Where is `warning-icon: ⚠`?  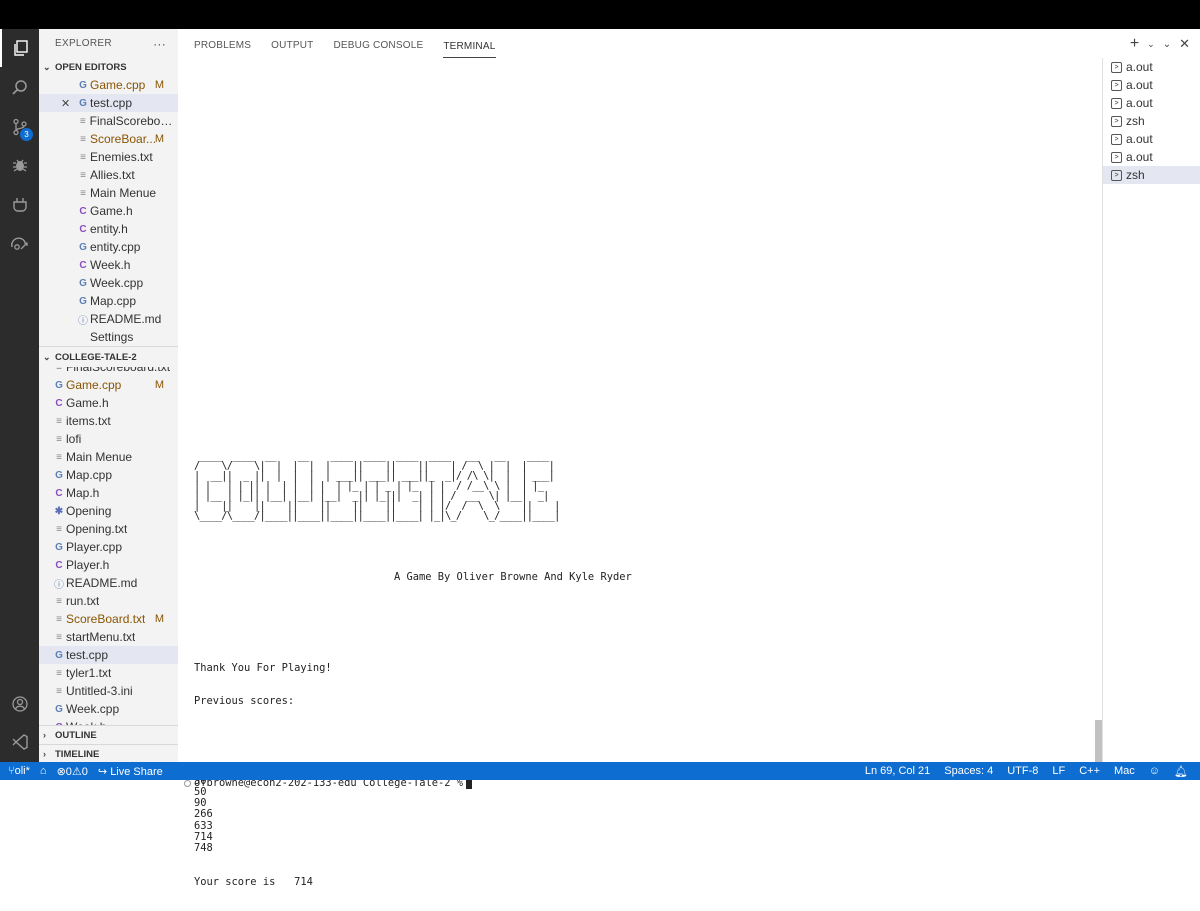
warning-icon: ⚠ is located at coordinates (76, 771).